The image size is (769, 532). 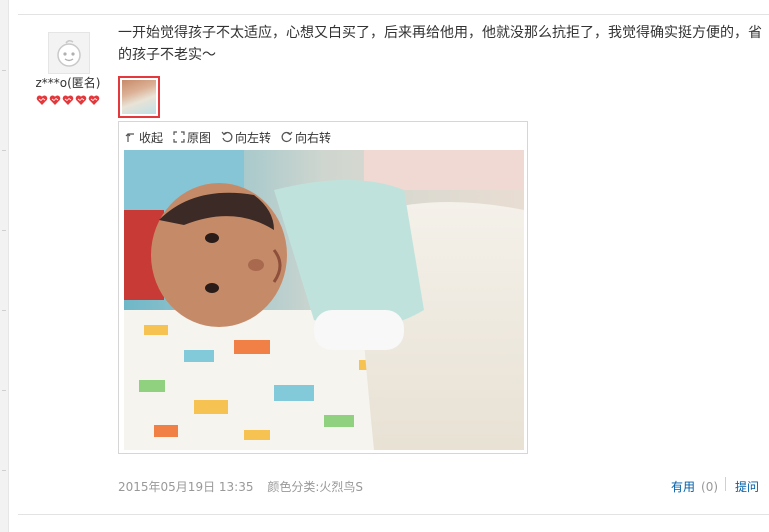 I want to click on username: z***o(匿名), so click(x=68, y=82).